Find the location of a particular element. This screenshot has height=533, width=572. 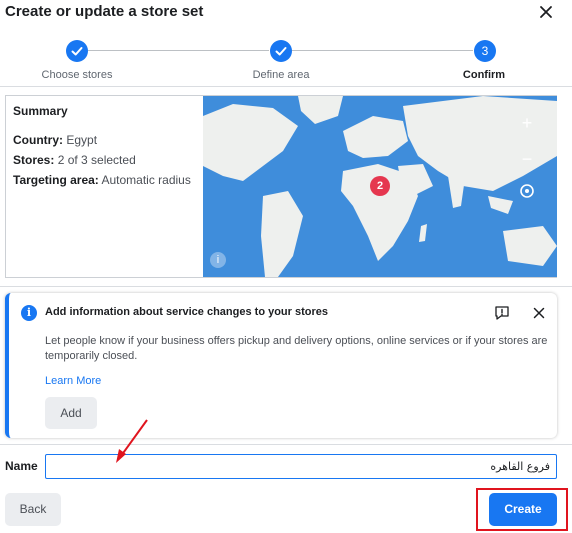

stepper: 3 Choose stores Define area Confirm is located at coordinates (286, 63).